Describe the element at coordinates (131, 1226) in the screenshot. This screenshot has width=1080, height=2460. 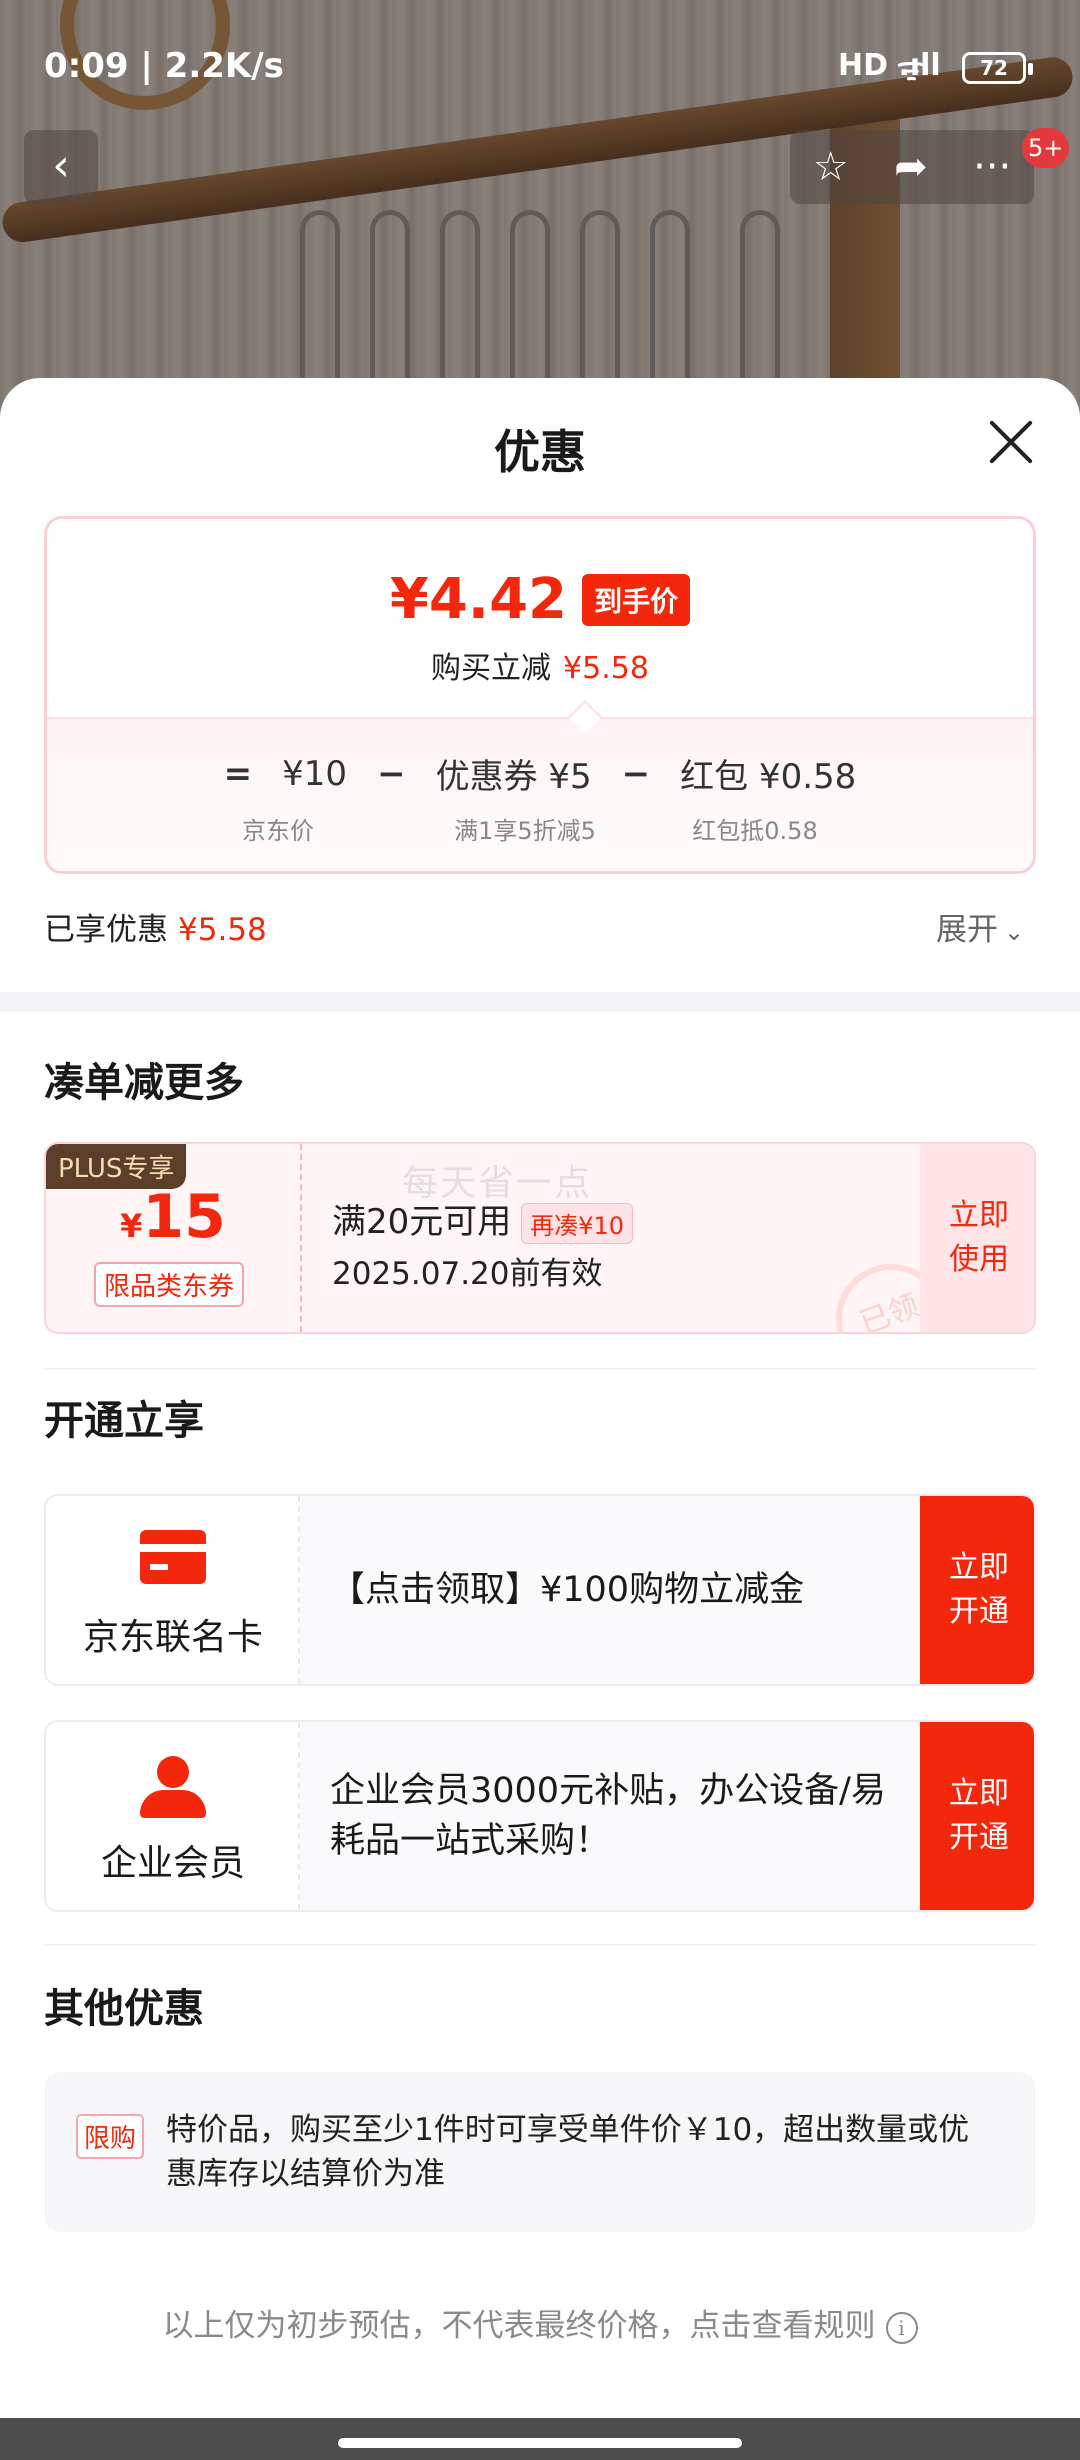
I see `coupon-currency: ¥` at that location.